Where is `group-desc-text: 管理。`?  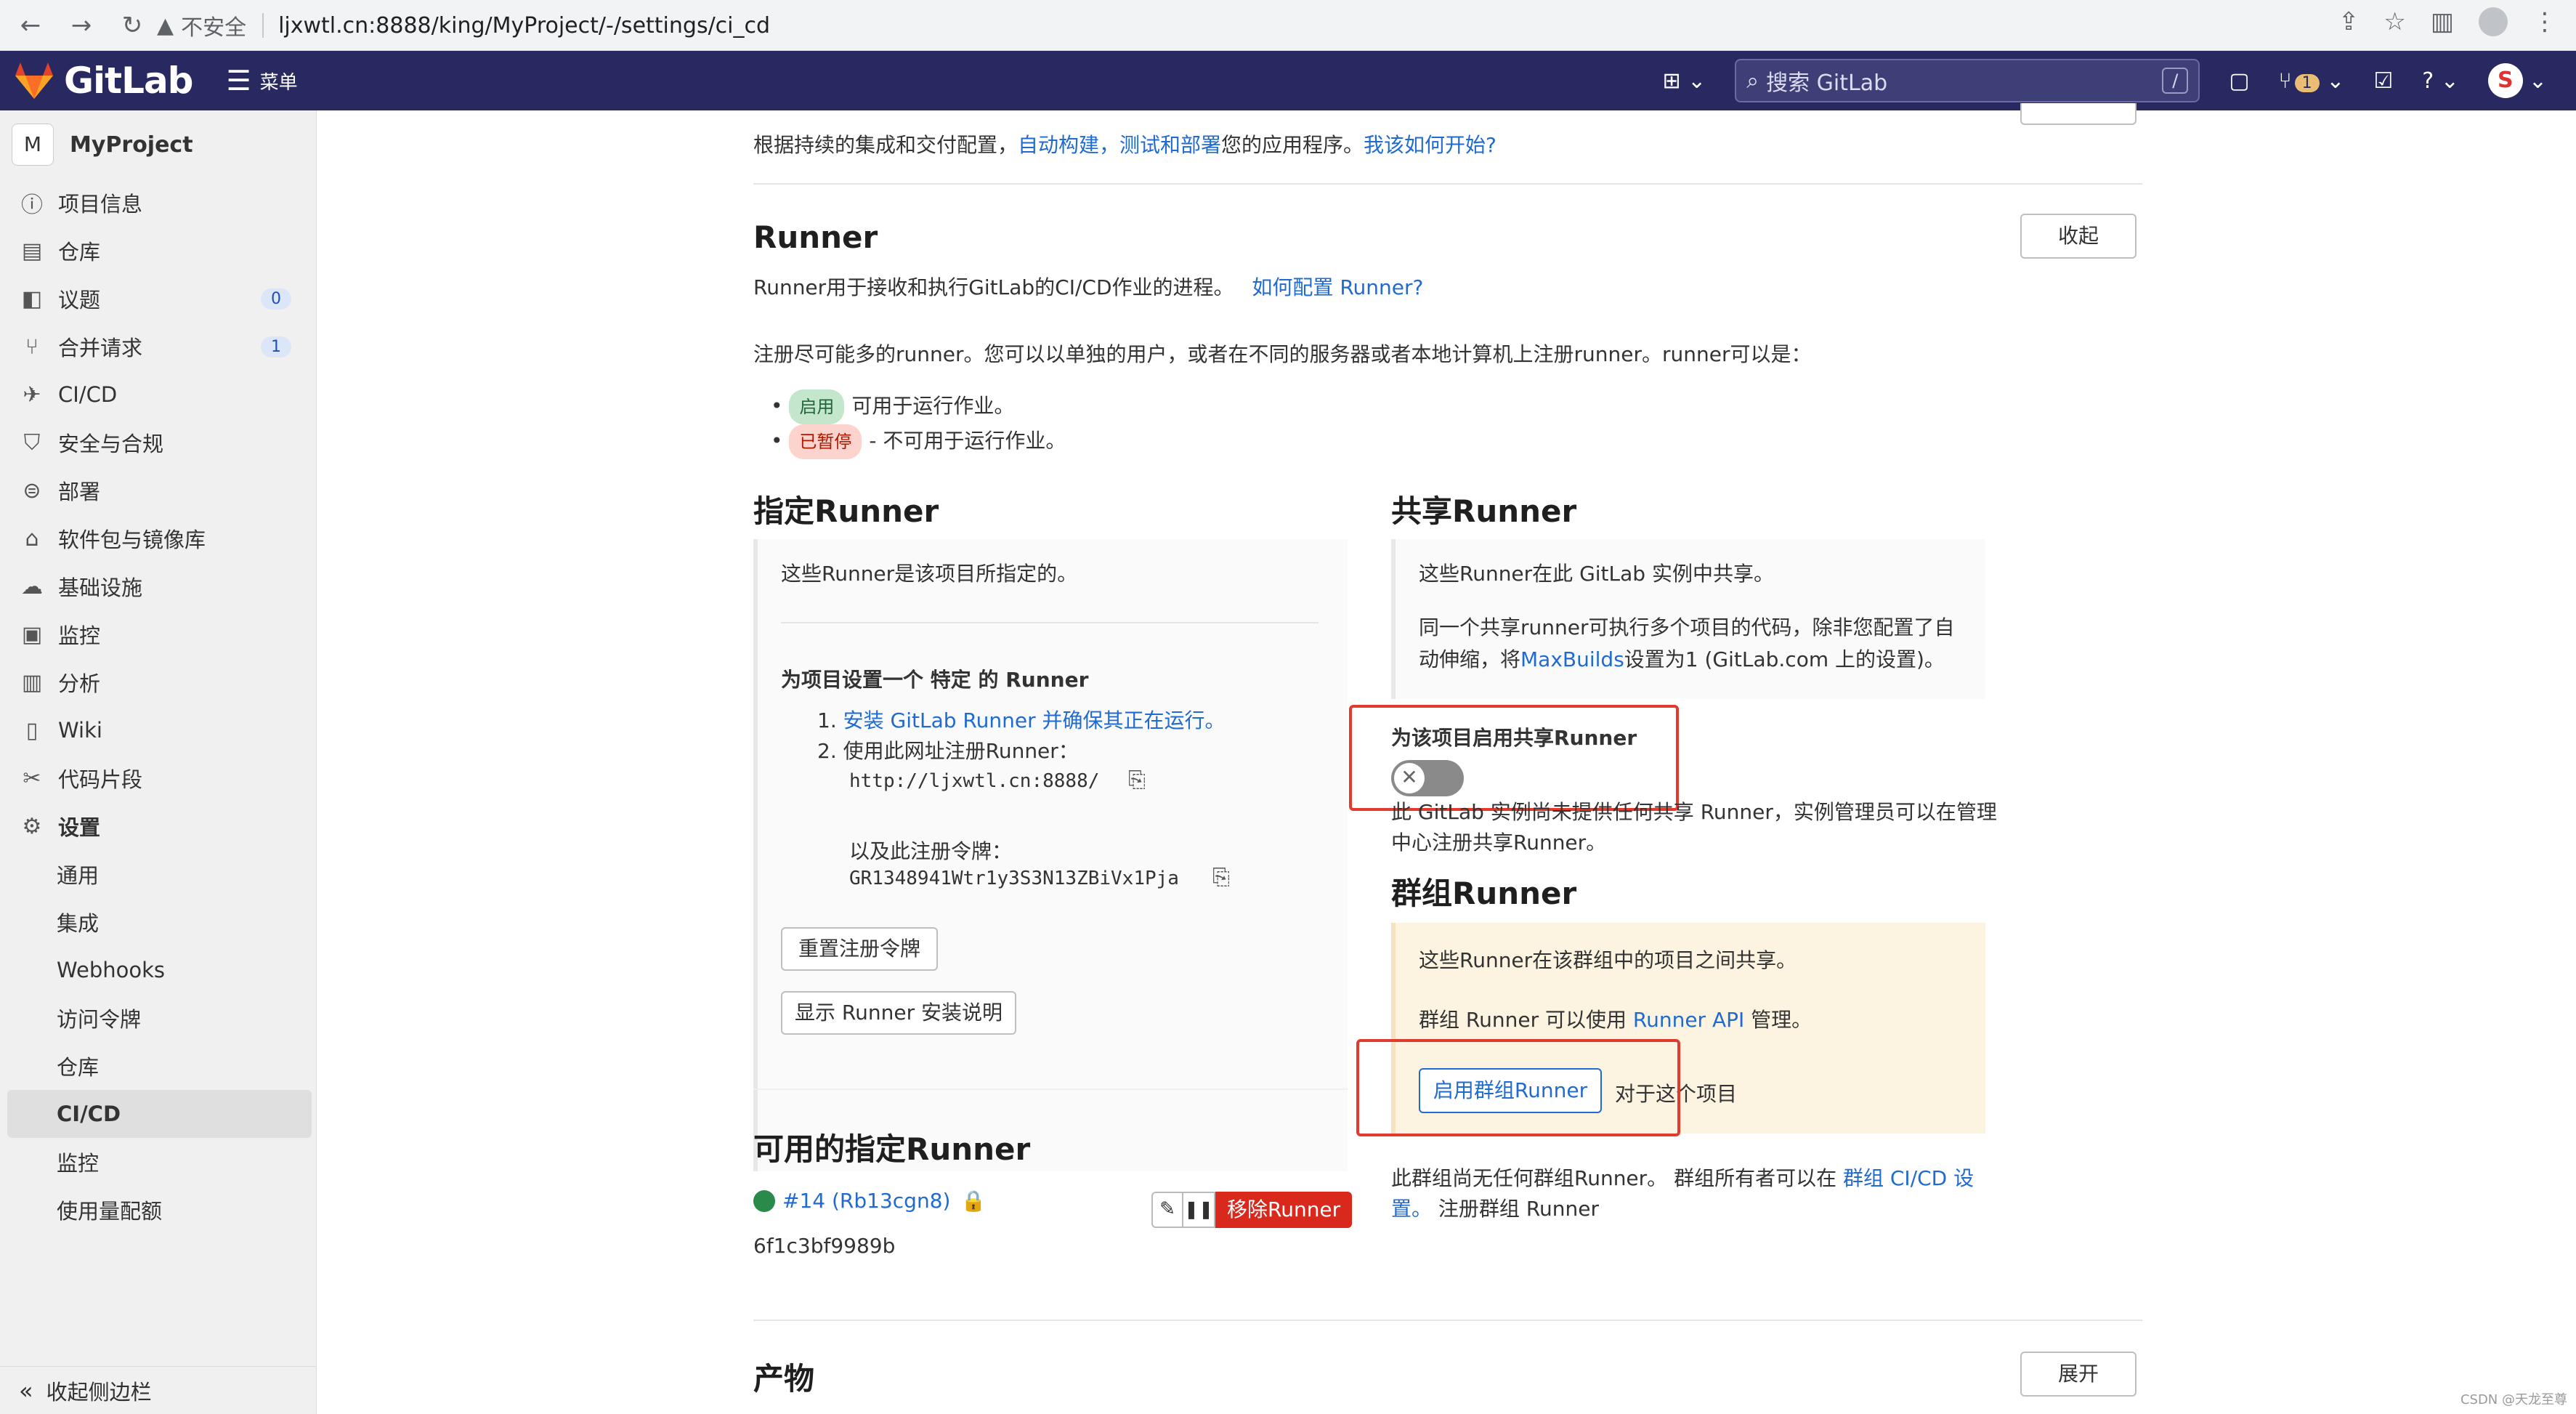
group-desc-text: 管理。 is located at coordinates (1778, 1020).